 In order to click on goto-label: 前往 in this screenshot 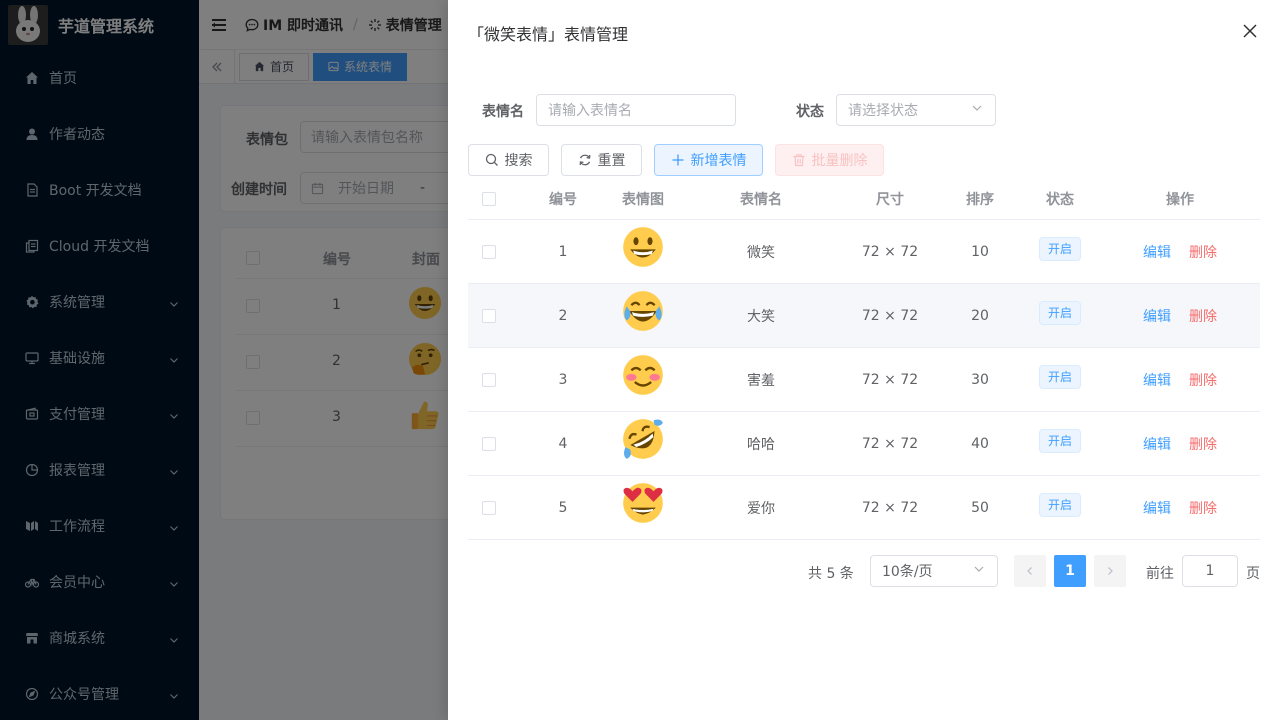, I will do `click(1160, 574)`.